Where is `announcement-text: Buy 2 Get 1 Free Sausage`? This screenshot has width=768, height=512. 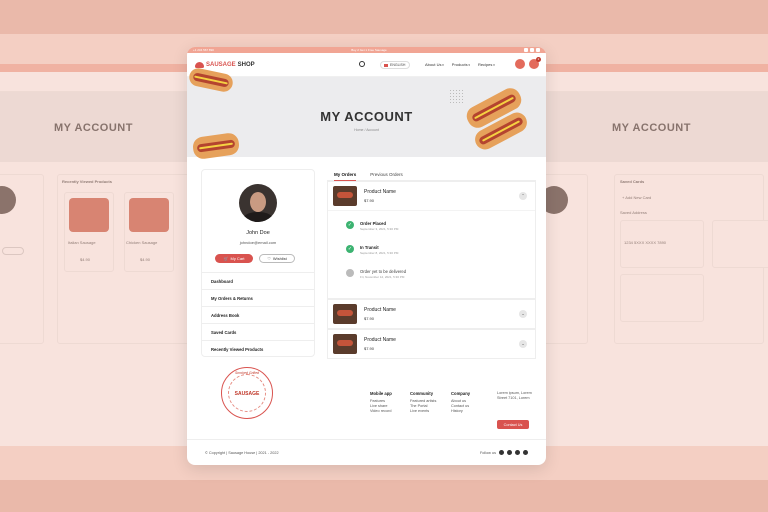
announcement-text: Buy 2 Get 1 Free Sausage is located at coordinates (369, 50).